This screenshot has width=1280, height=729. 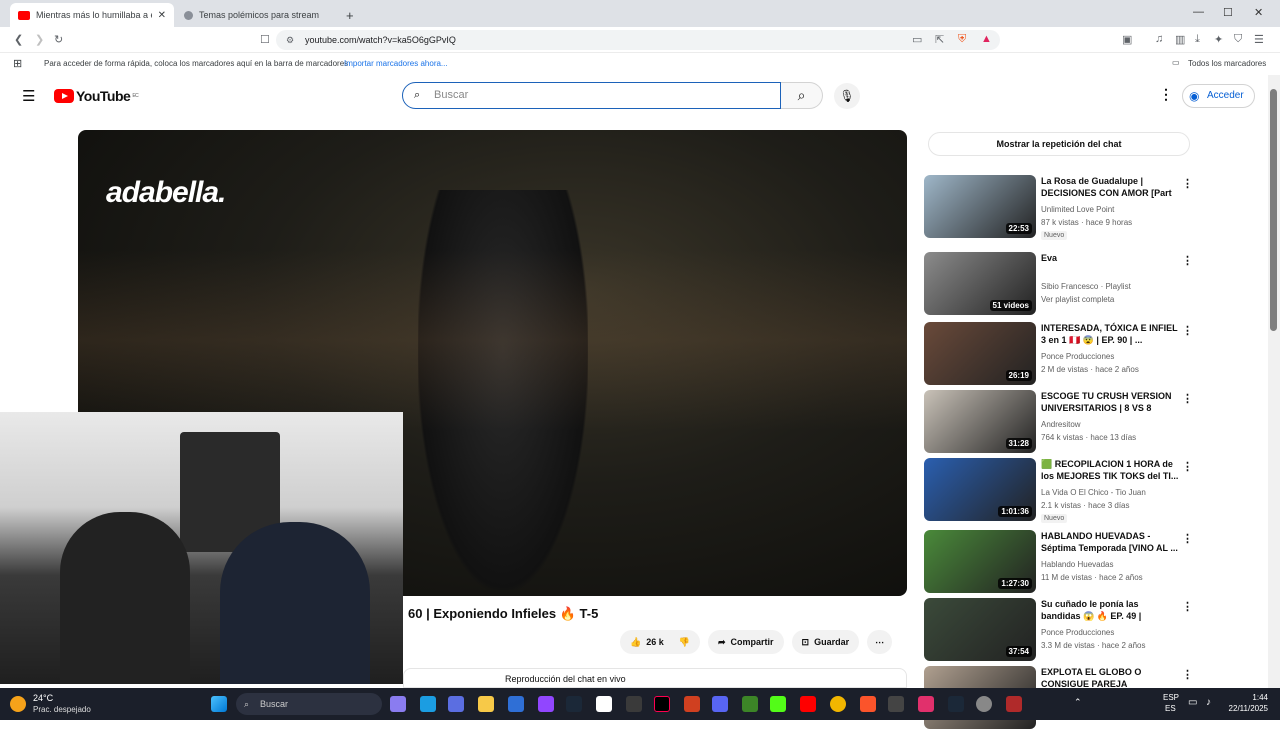 What do you see at coordinates (1159, 39) in the screenshot?
I see `media-icon: ♫` at bounding box center [1159, 39].